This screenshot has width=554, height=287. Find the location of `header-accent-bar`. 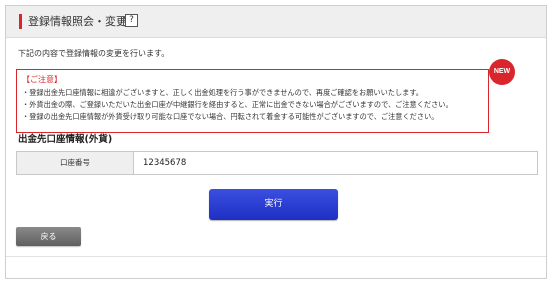

header-accent-bar is located at coordinates (20, 21).